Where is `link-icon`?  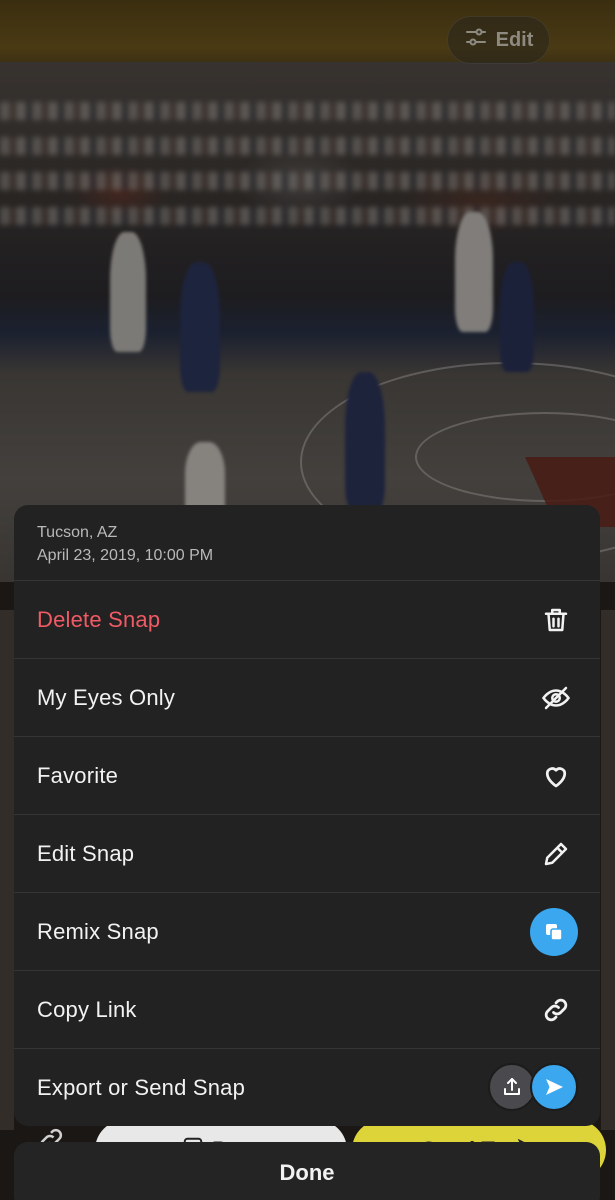
link-icon is located at coordinates (556, 1010).